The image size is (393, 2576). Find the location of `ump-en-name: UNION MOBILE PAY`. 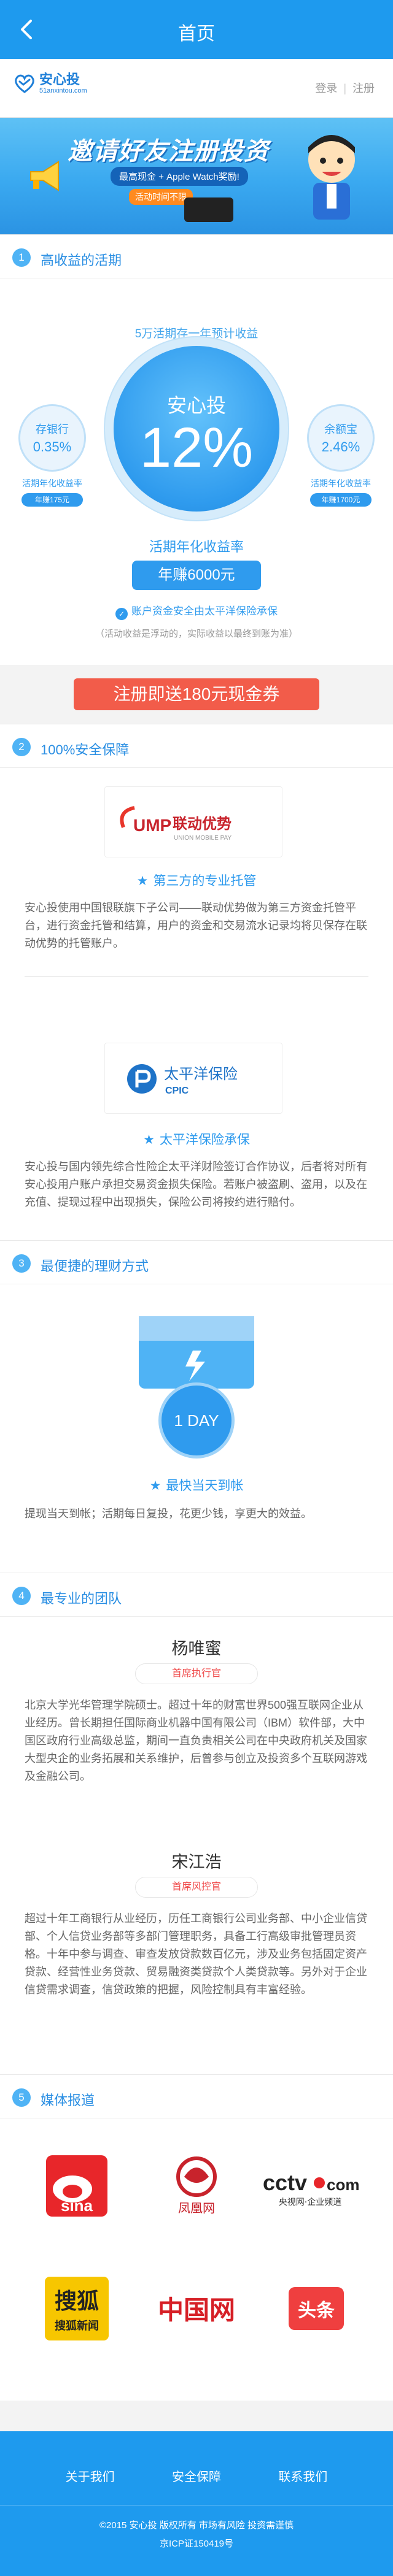

ump-en-name: UNION MOBILE PAY is located at coordinates (203, 838).